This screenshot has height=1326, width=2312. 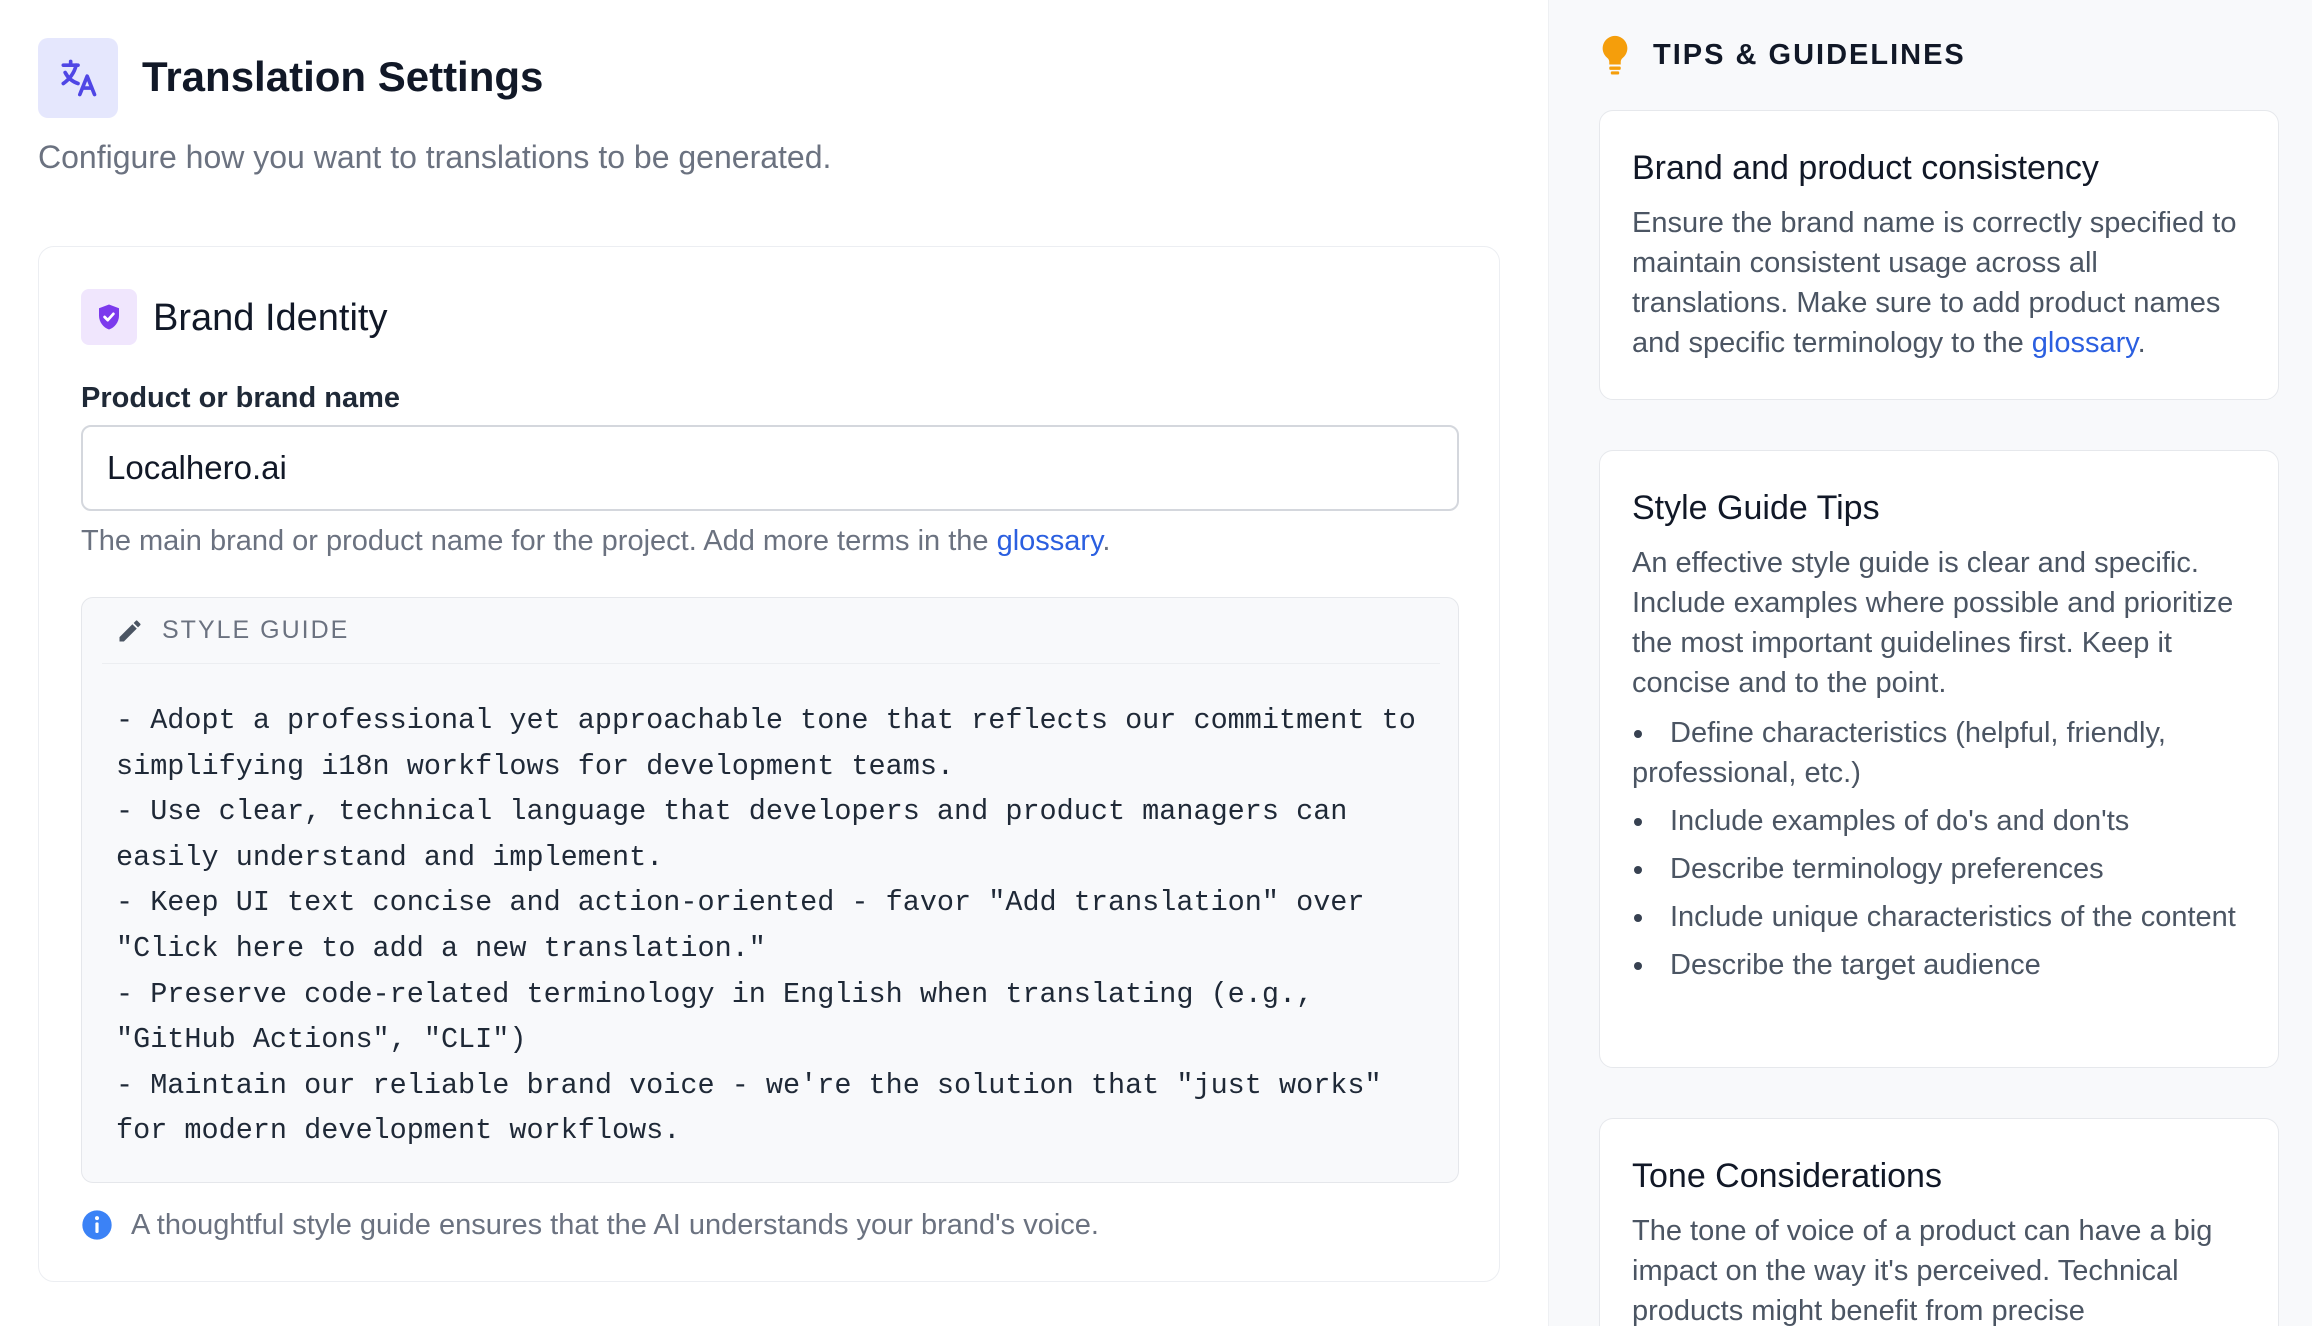 What do you see at coordinates (2141, 343) in the screenshot?
I see `tip-text-suffix: .` at bounding box center [2141, 343].